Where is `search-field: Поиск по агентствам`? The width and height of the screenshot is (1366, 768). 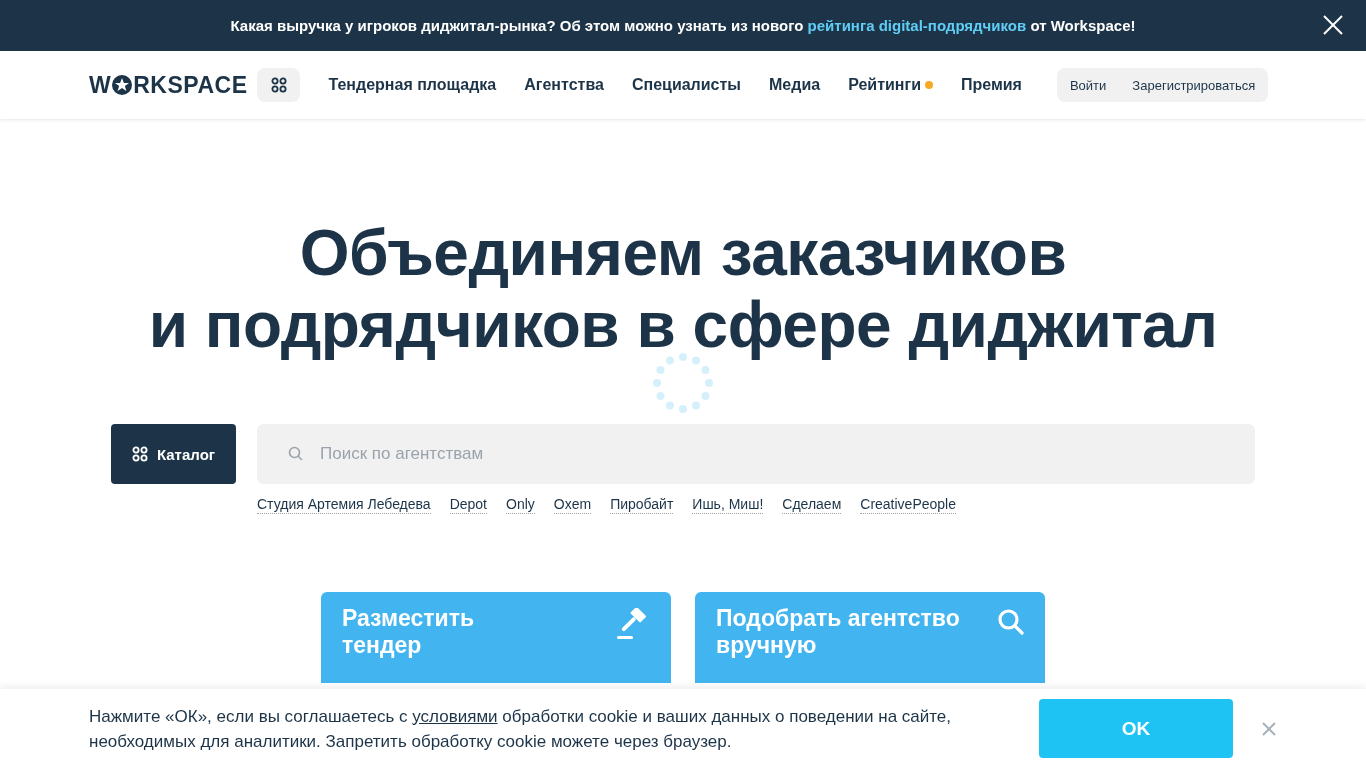 search-field: Поиск по агентствам is located at coordinates (756, 454).